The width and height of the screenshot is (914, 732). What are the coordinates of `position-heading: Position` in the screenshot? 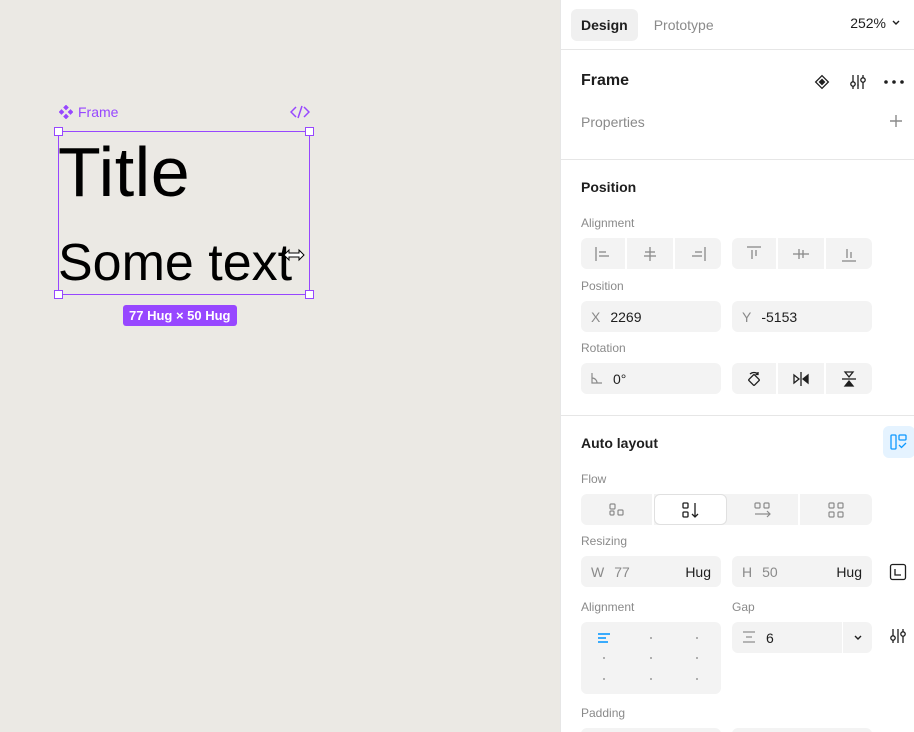 It's located at (609, 187).